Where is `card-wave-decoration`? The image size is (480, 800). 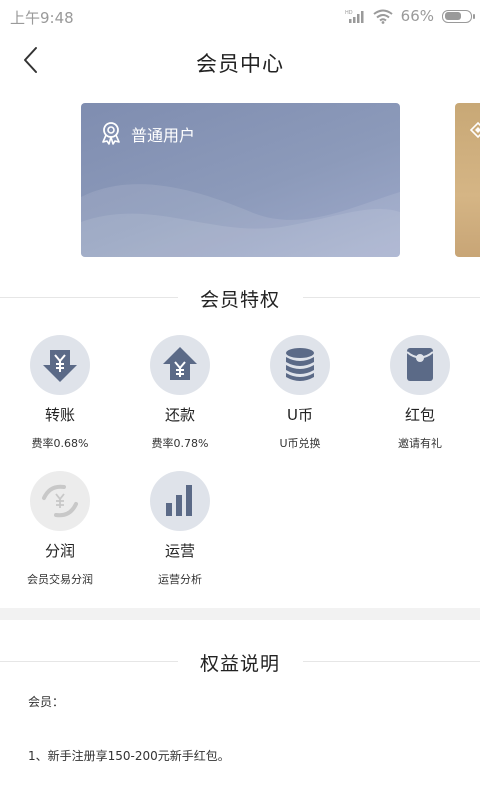 card-wave-decoration is located at coordinates (240, 220).